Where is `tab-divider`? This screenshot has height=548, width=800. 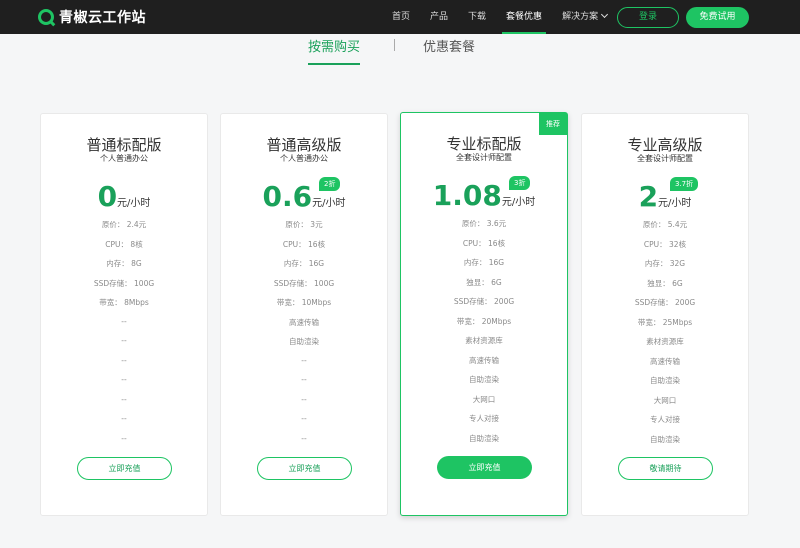
tab-divider is located at coordinates (394, 45).